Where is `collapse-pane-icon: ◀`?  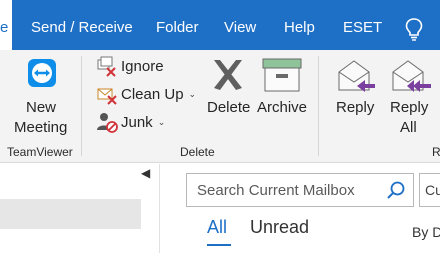 collapse-pane-icon: ◀ is located at coordinates (145, 173).